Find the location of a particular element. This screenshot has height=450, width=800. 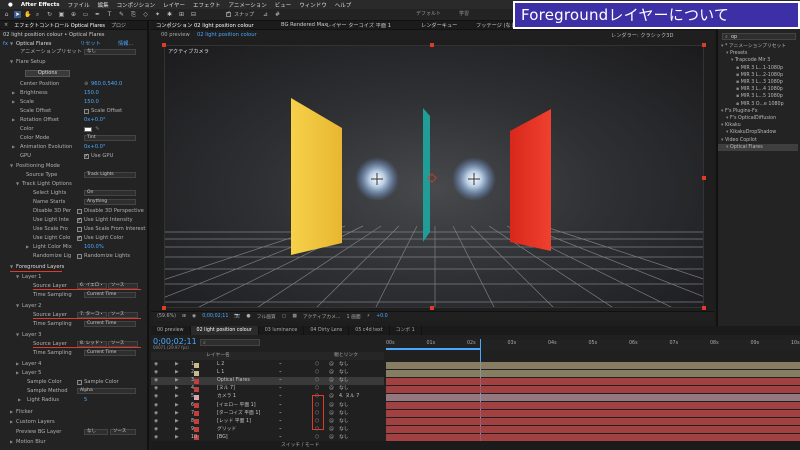

layer3-time-dropdown: Current Time is located at coordinates (110, 353).